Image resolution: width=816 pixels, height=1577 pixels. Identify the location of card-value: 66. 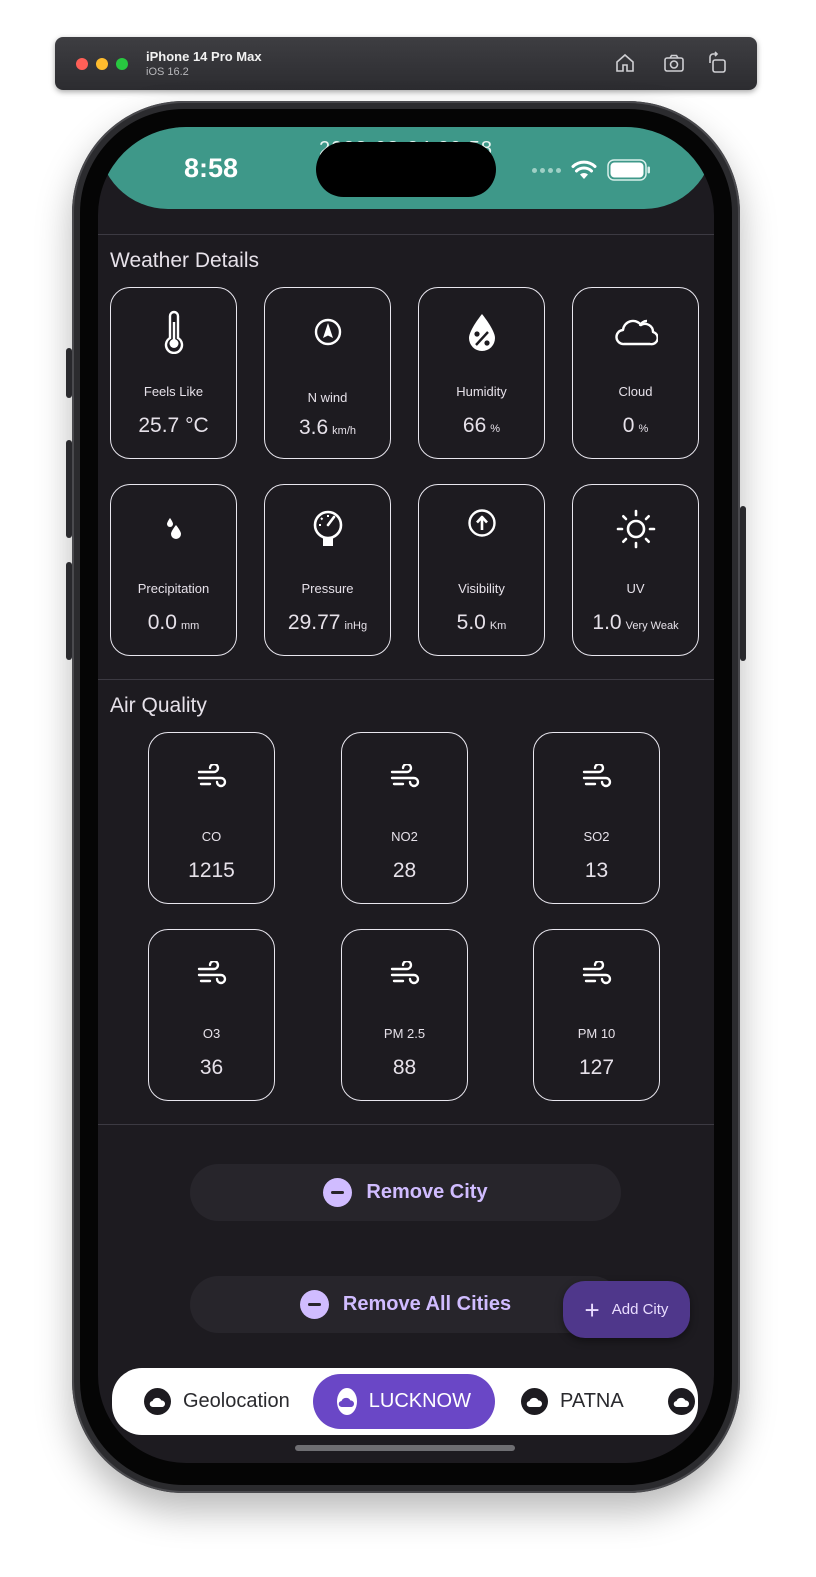
(474, 425).